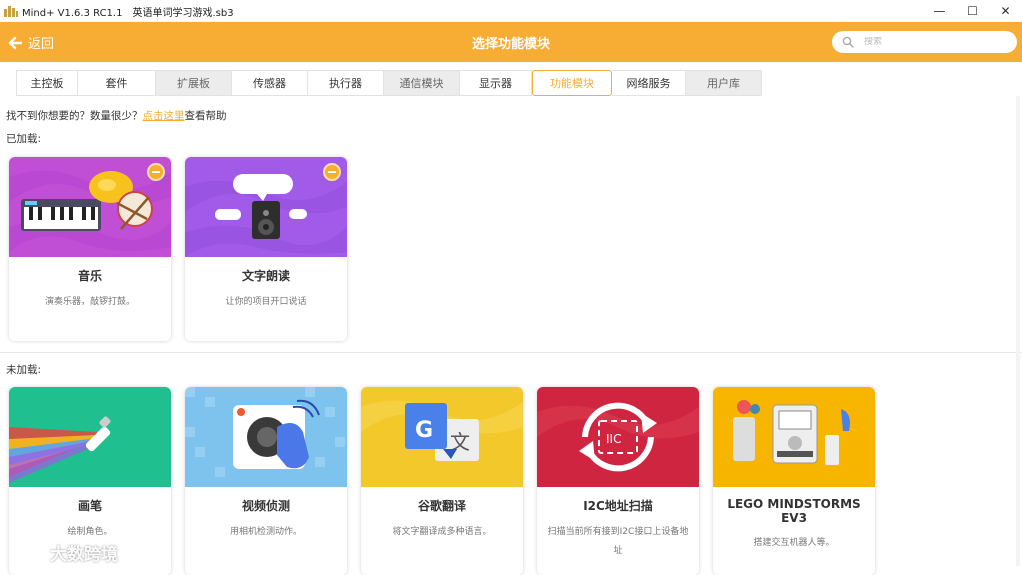 This screenshot has width=1022, height=575. What do you see at coordinates (90, 437) in the screenshot?
I see `pen-rainbow-icon` at bounding box center [90, 437].